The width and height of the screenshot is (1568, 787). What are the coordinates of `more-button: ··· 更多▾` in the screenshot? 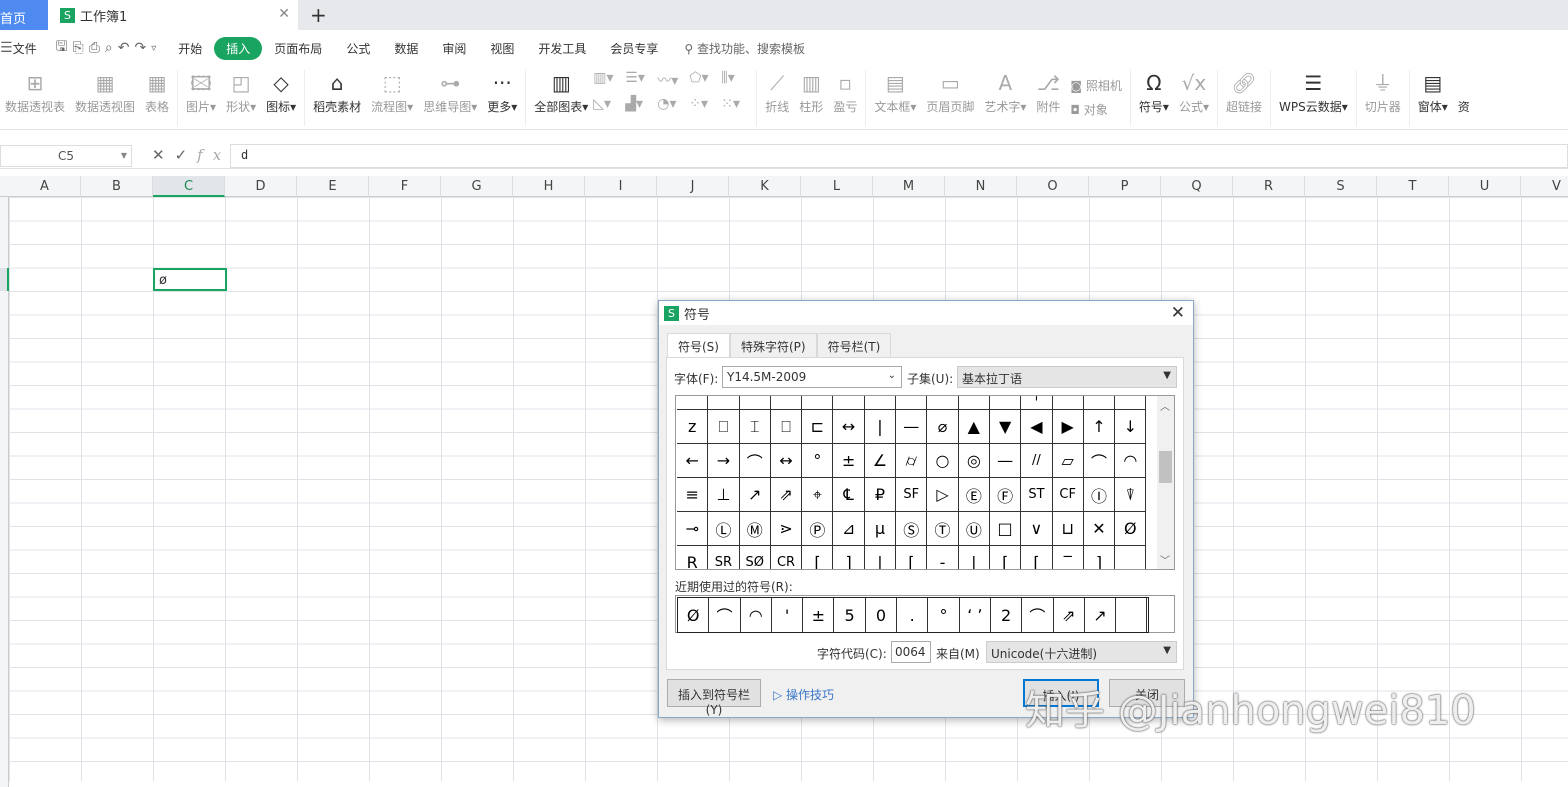 It's located at (502, 90).